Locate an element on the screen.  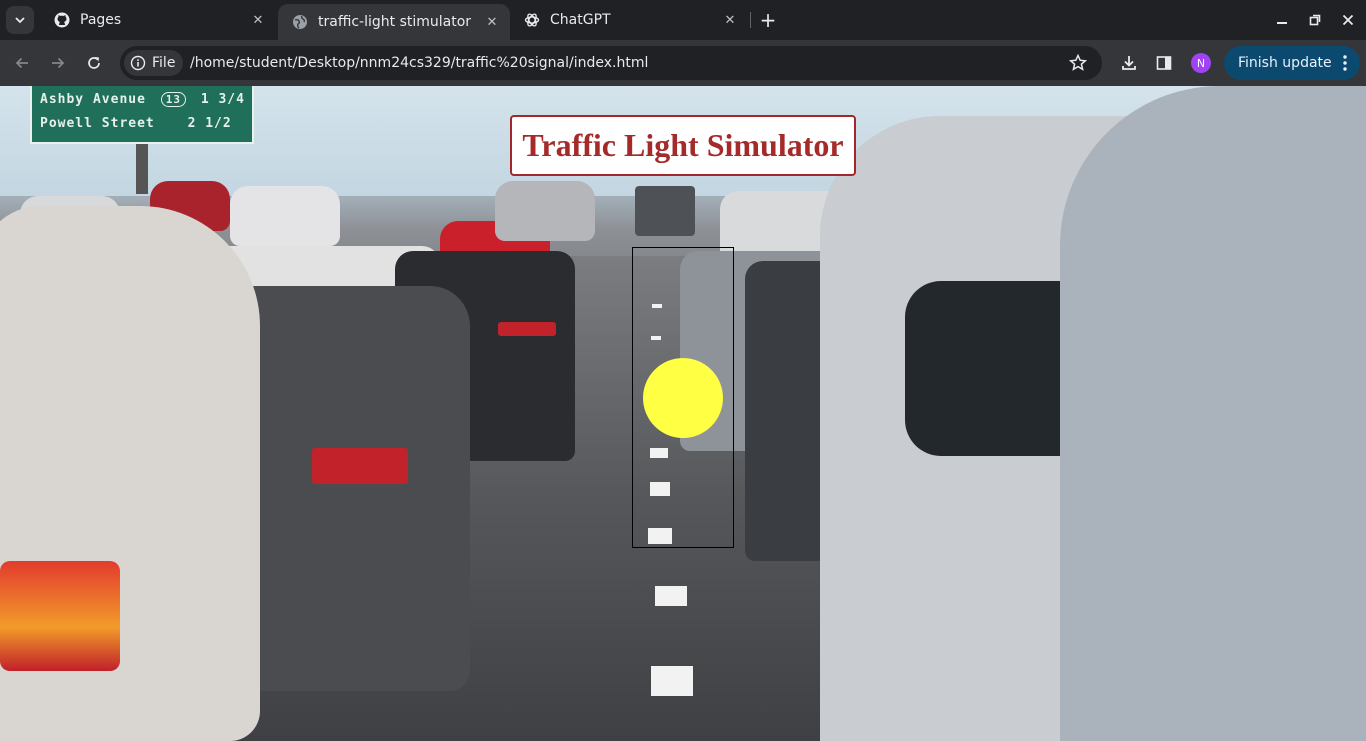
finish-update-label: Finish update is located at coordinates (1285, 63).